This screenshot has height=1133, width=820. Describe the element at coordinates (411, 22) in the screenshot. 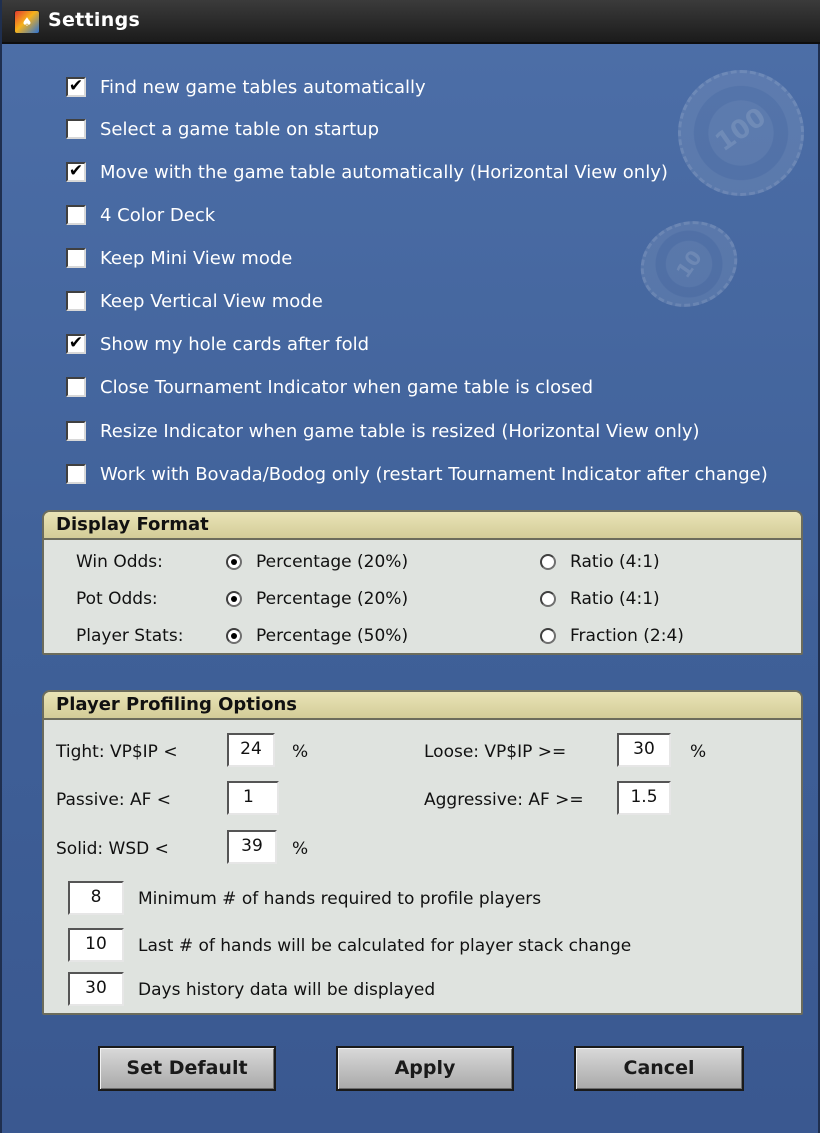

I see `title-bar: ♠ Settings` at that location.